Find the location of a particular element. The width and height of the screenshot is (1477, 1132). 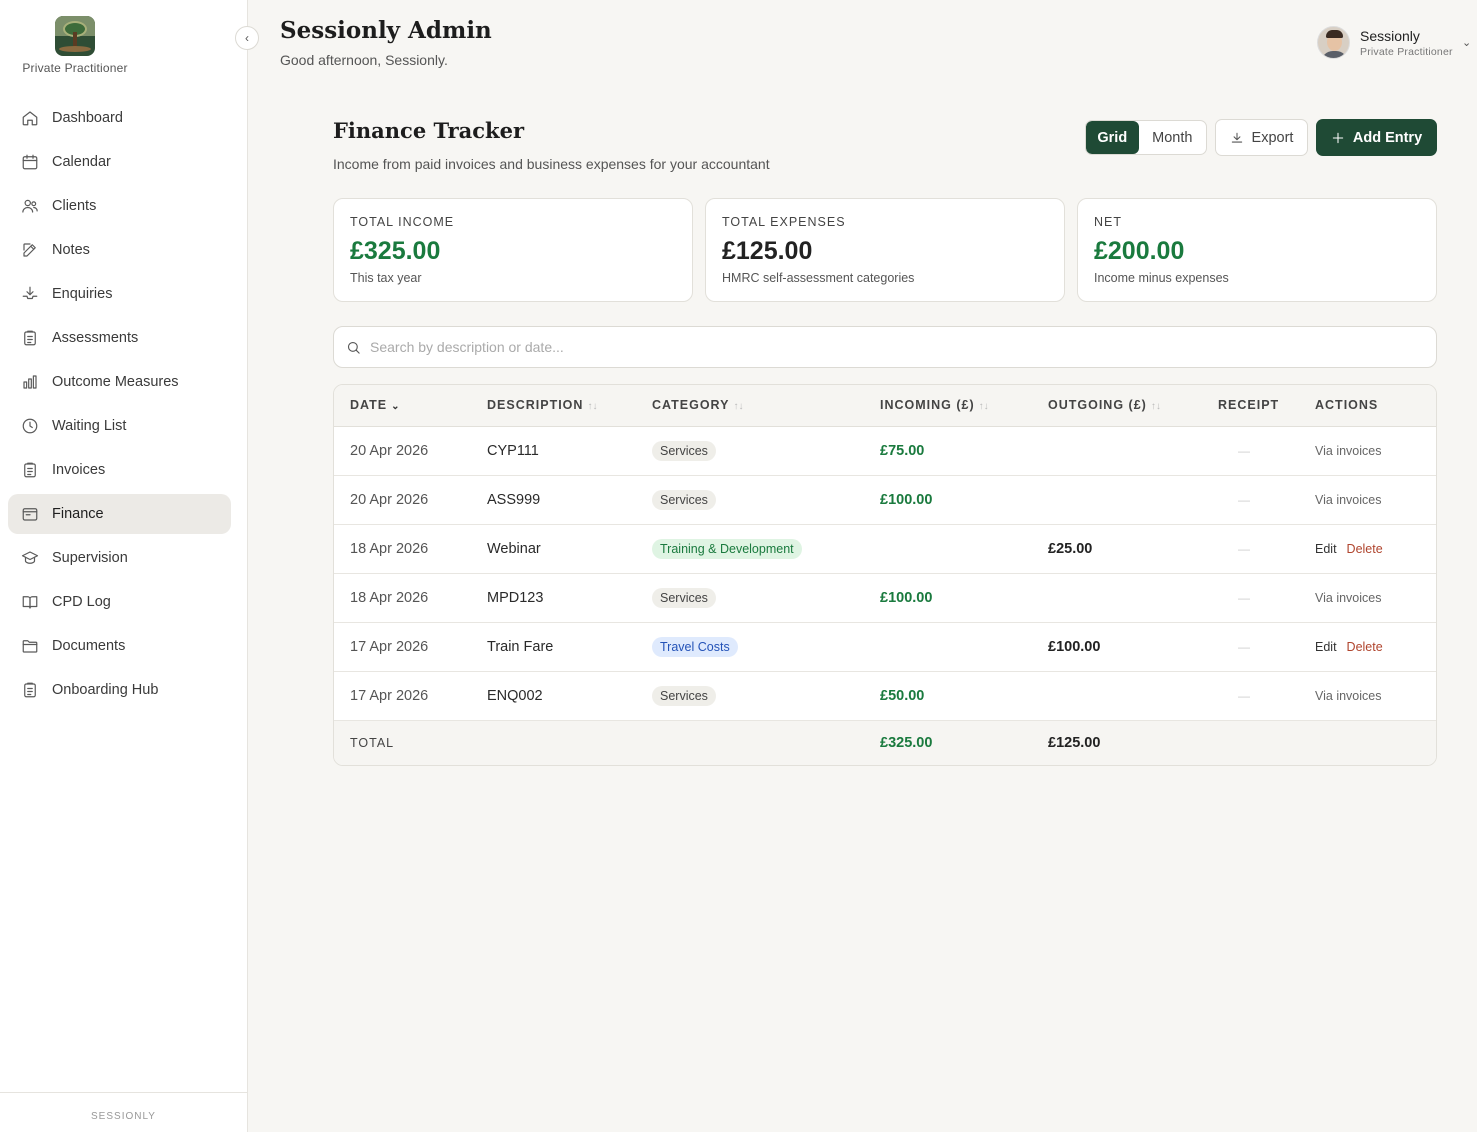

sidebar-item-label: Dashboard is located at coordinates (87, 118).